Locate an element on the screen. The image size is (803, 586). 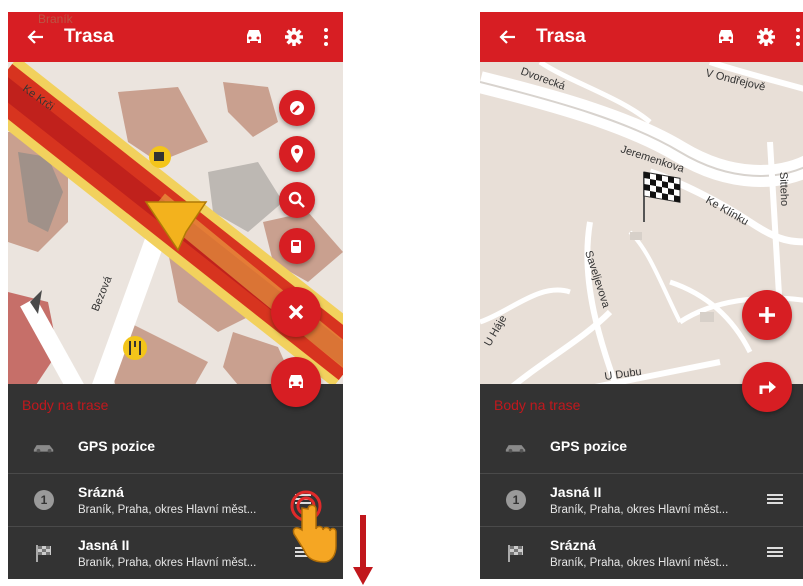
add-point-button is located at coordinates (767, 315).